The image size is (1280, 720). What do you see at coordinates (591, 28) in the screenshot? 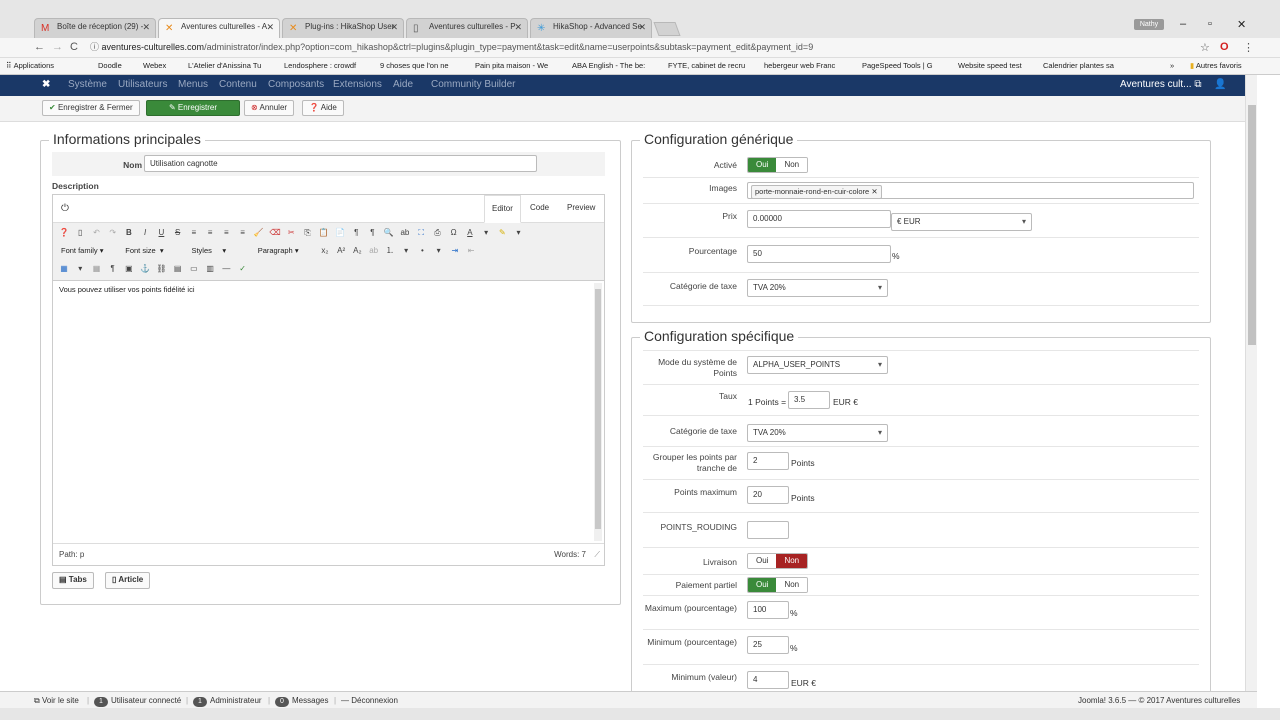
I see `browser-tab-hikashop: ✳ HikaShop - Advanced Se ✕` at bounding box center [591, 28].